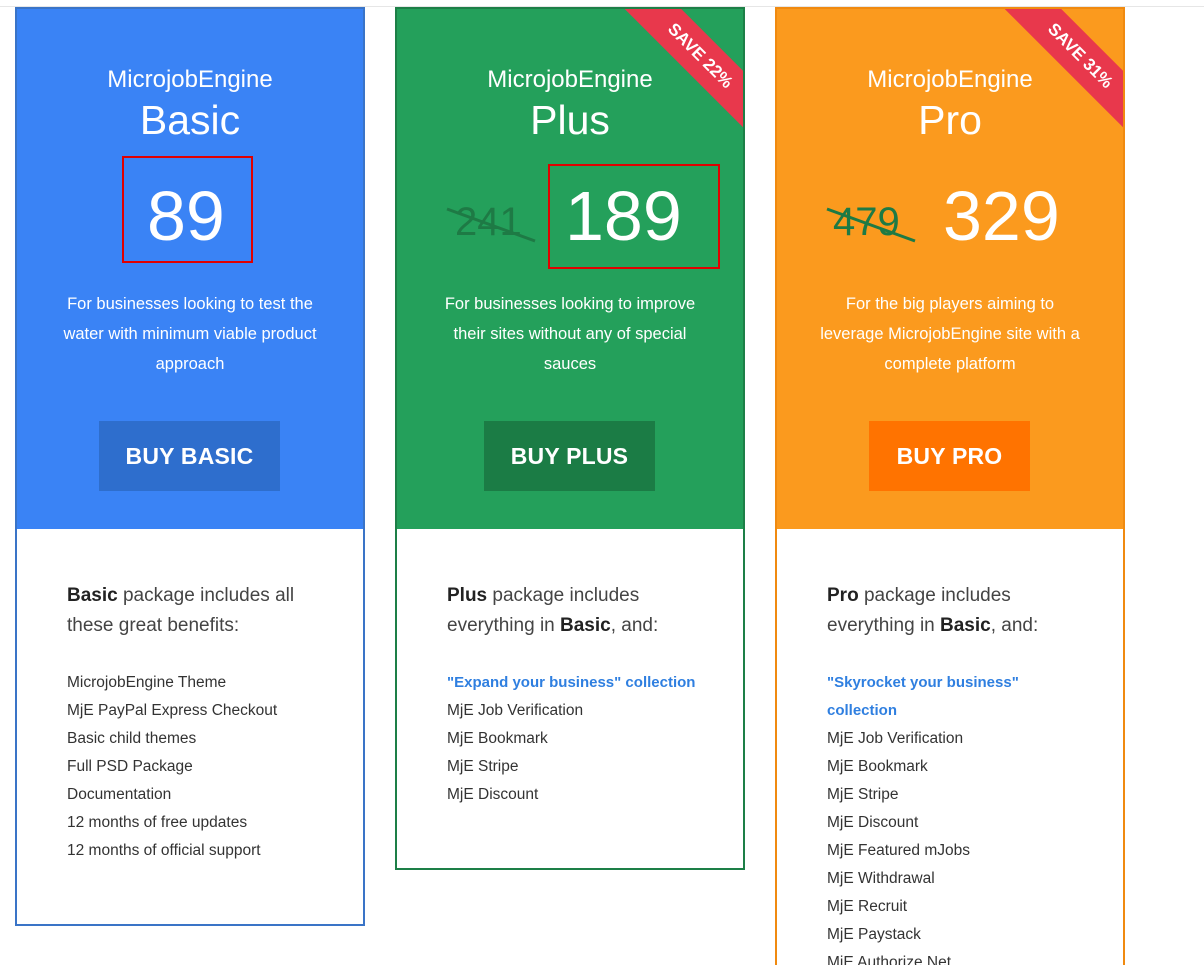  Describe the element at coordinates (843, 595) in the screenshot. I see `package-name: Pro` at that location.